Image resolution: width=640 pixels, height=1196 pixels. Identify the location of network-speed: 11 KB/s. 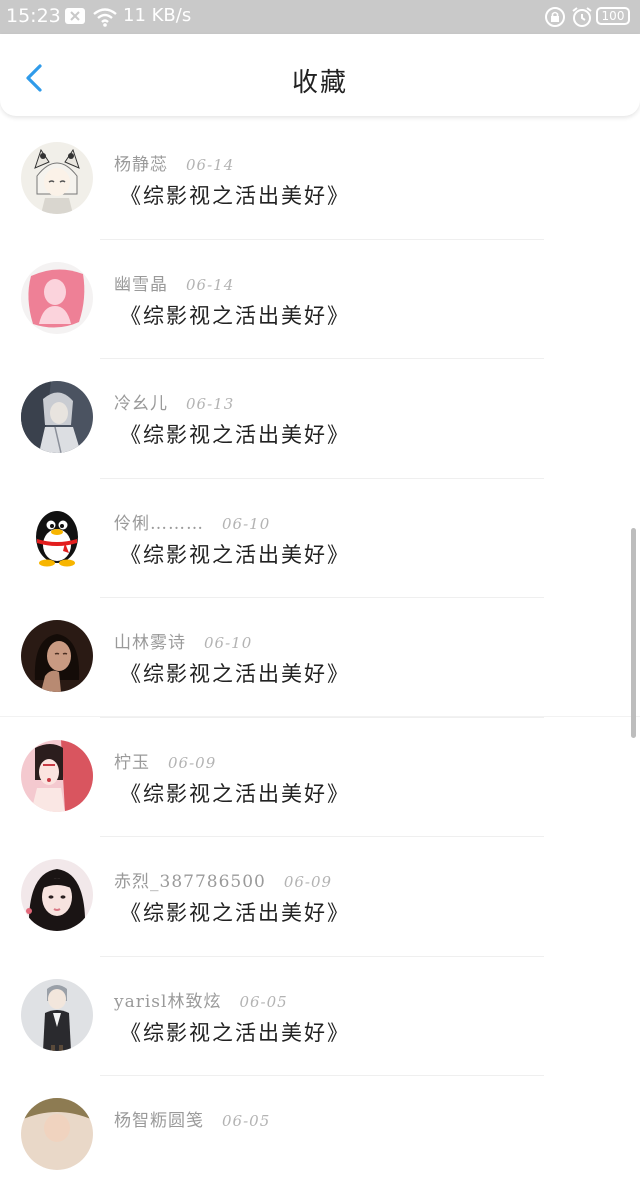
(157, 15).